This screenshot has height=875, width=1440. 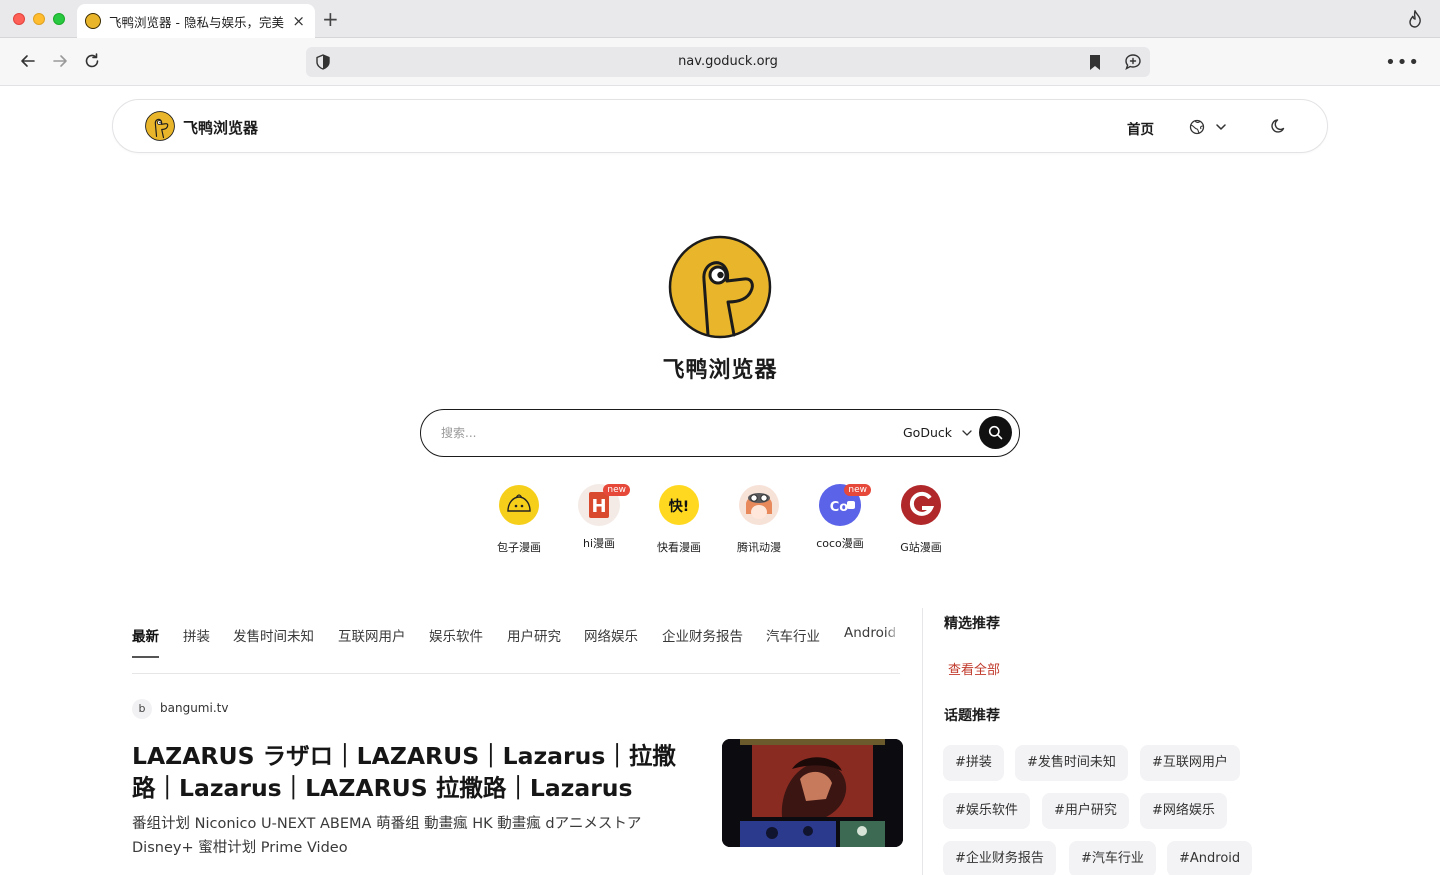 I want to click on quick-link-baozi: 包子漫画, so click(x=519, y=519).